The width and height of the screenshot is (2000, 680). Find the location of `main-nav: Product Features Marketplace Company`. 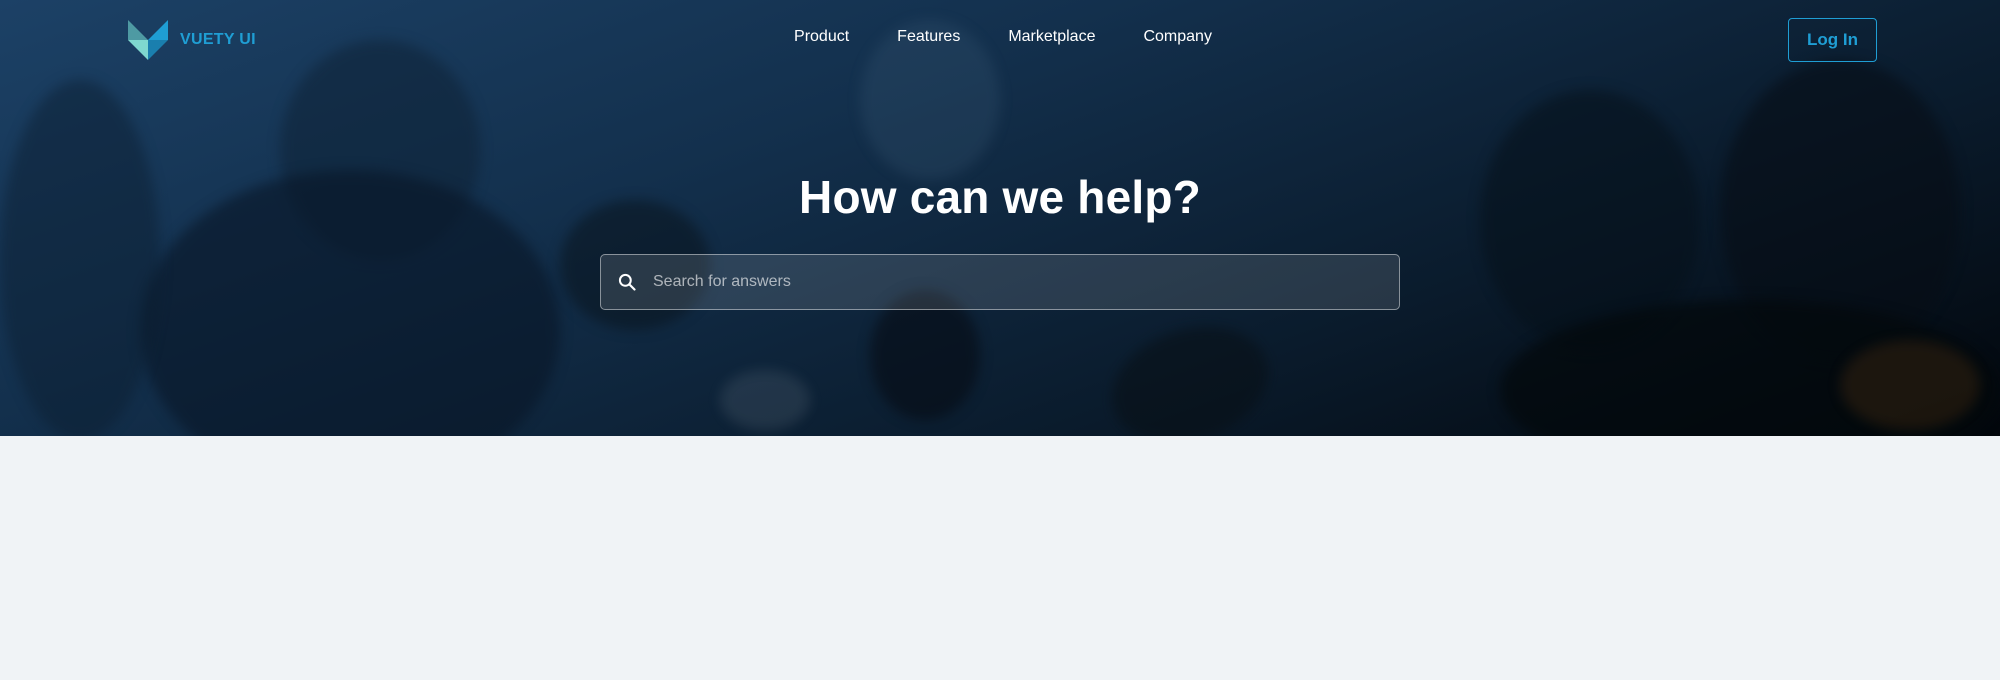

main-nav: Product Features Marketplace Company is located at coordinates (1000, 37).